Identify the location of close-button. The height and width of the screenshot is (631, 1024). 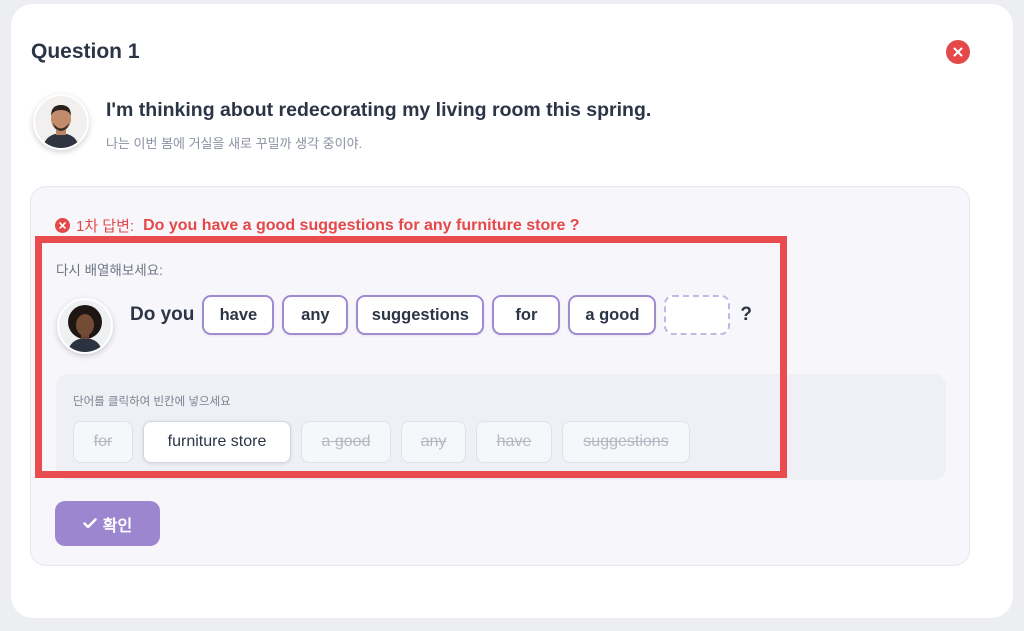
(958, 52).